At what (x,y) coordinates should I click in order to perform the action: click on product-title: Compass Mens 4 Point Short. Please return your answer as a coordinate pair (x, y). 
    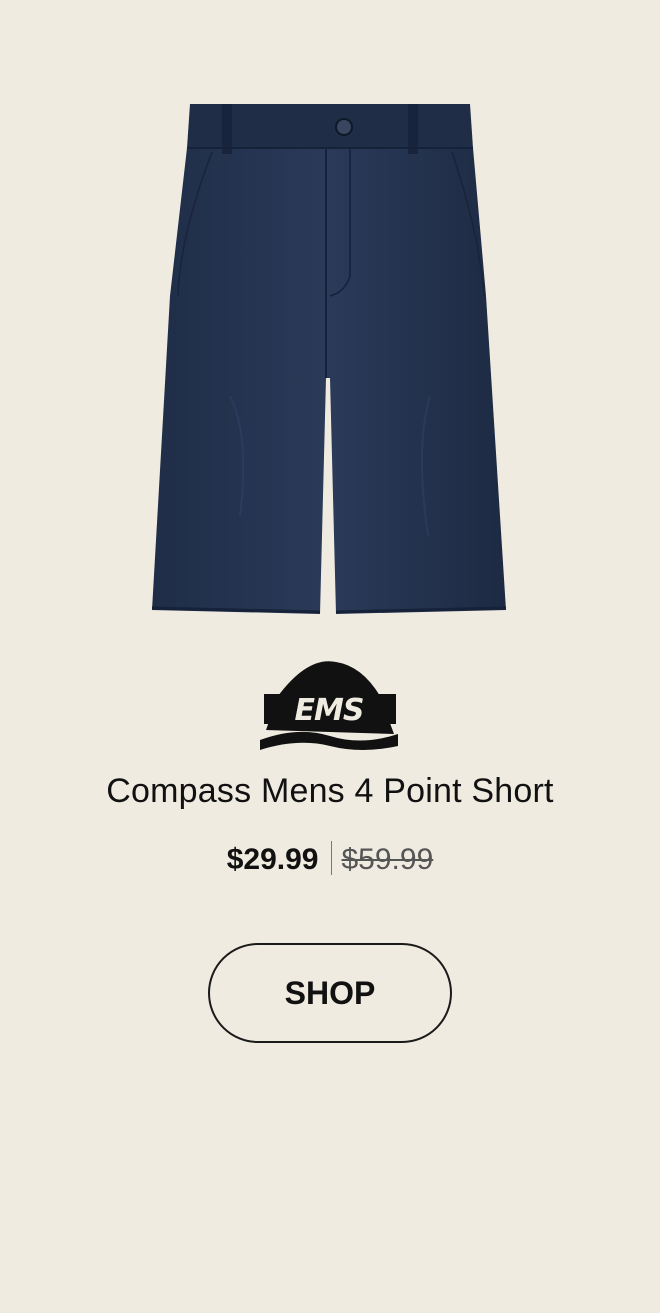
    Looking at the image, I should click on (330, 791).